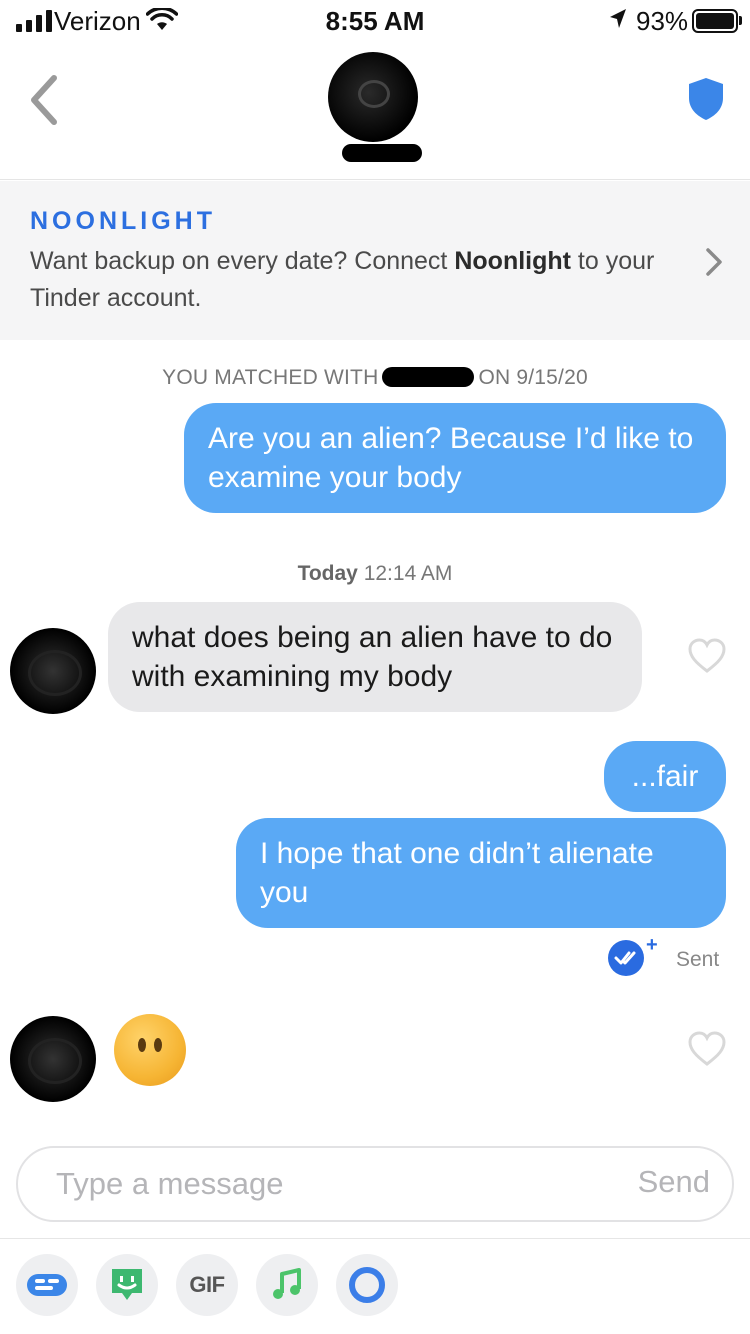  I want to click on divider, so click(375, 1238).